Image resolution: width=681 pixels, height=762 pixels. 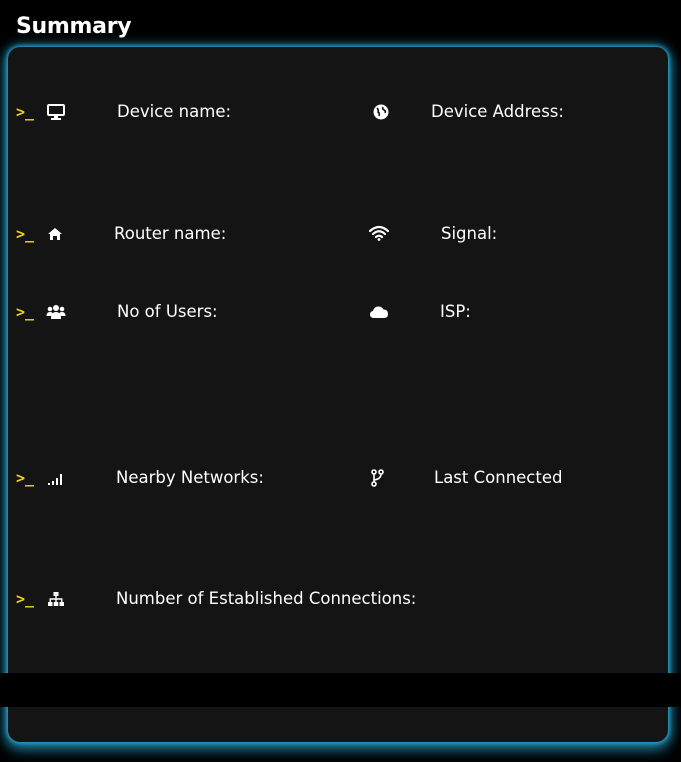 I want to click on page-title: Summary, so click(x=74, y=26).